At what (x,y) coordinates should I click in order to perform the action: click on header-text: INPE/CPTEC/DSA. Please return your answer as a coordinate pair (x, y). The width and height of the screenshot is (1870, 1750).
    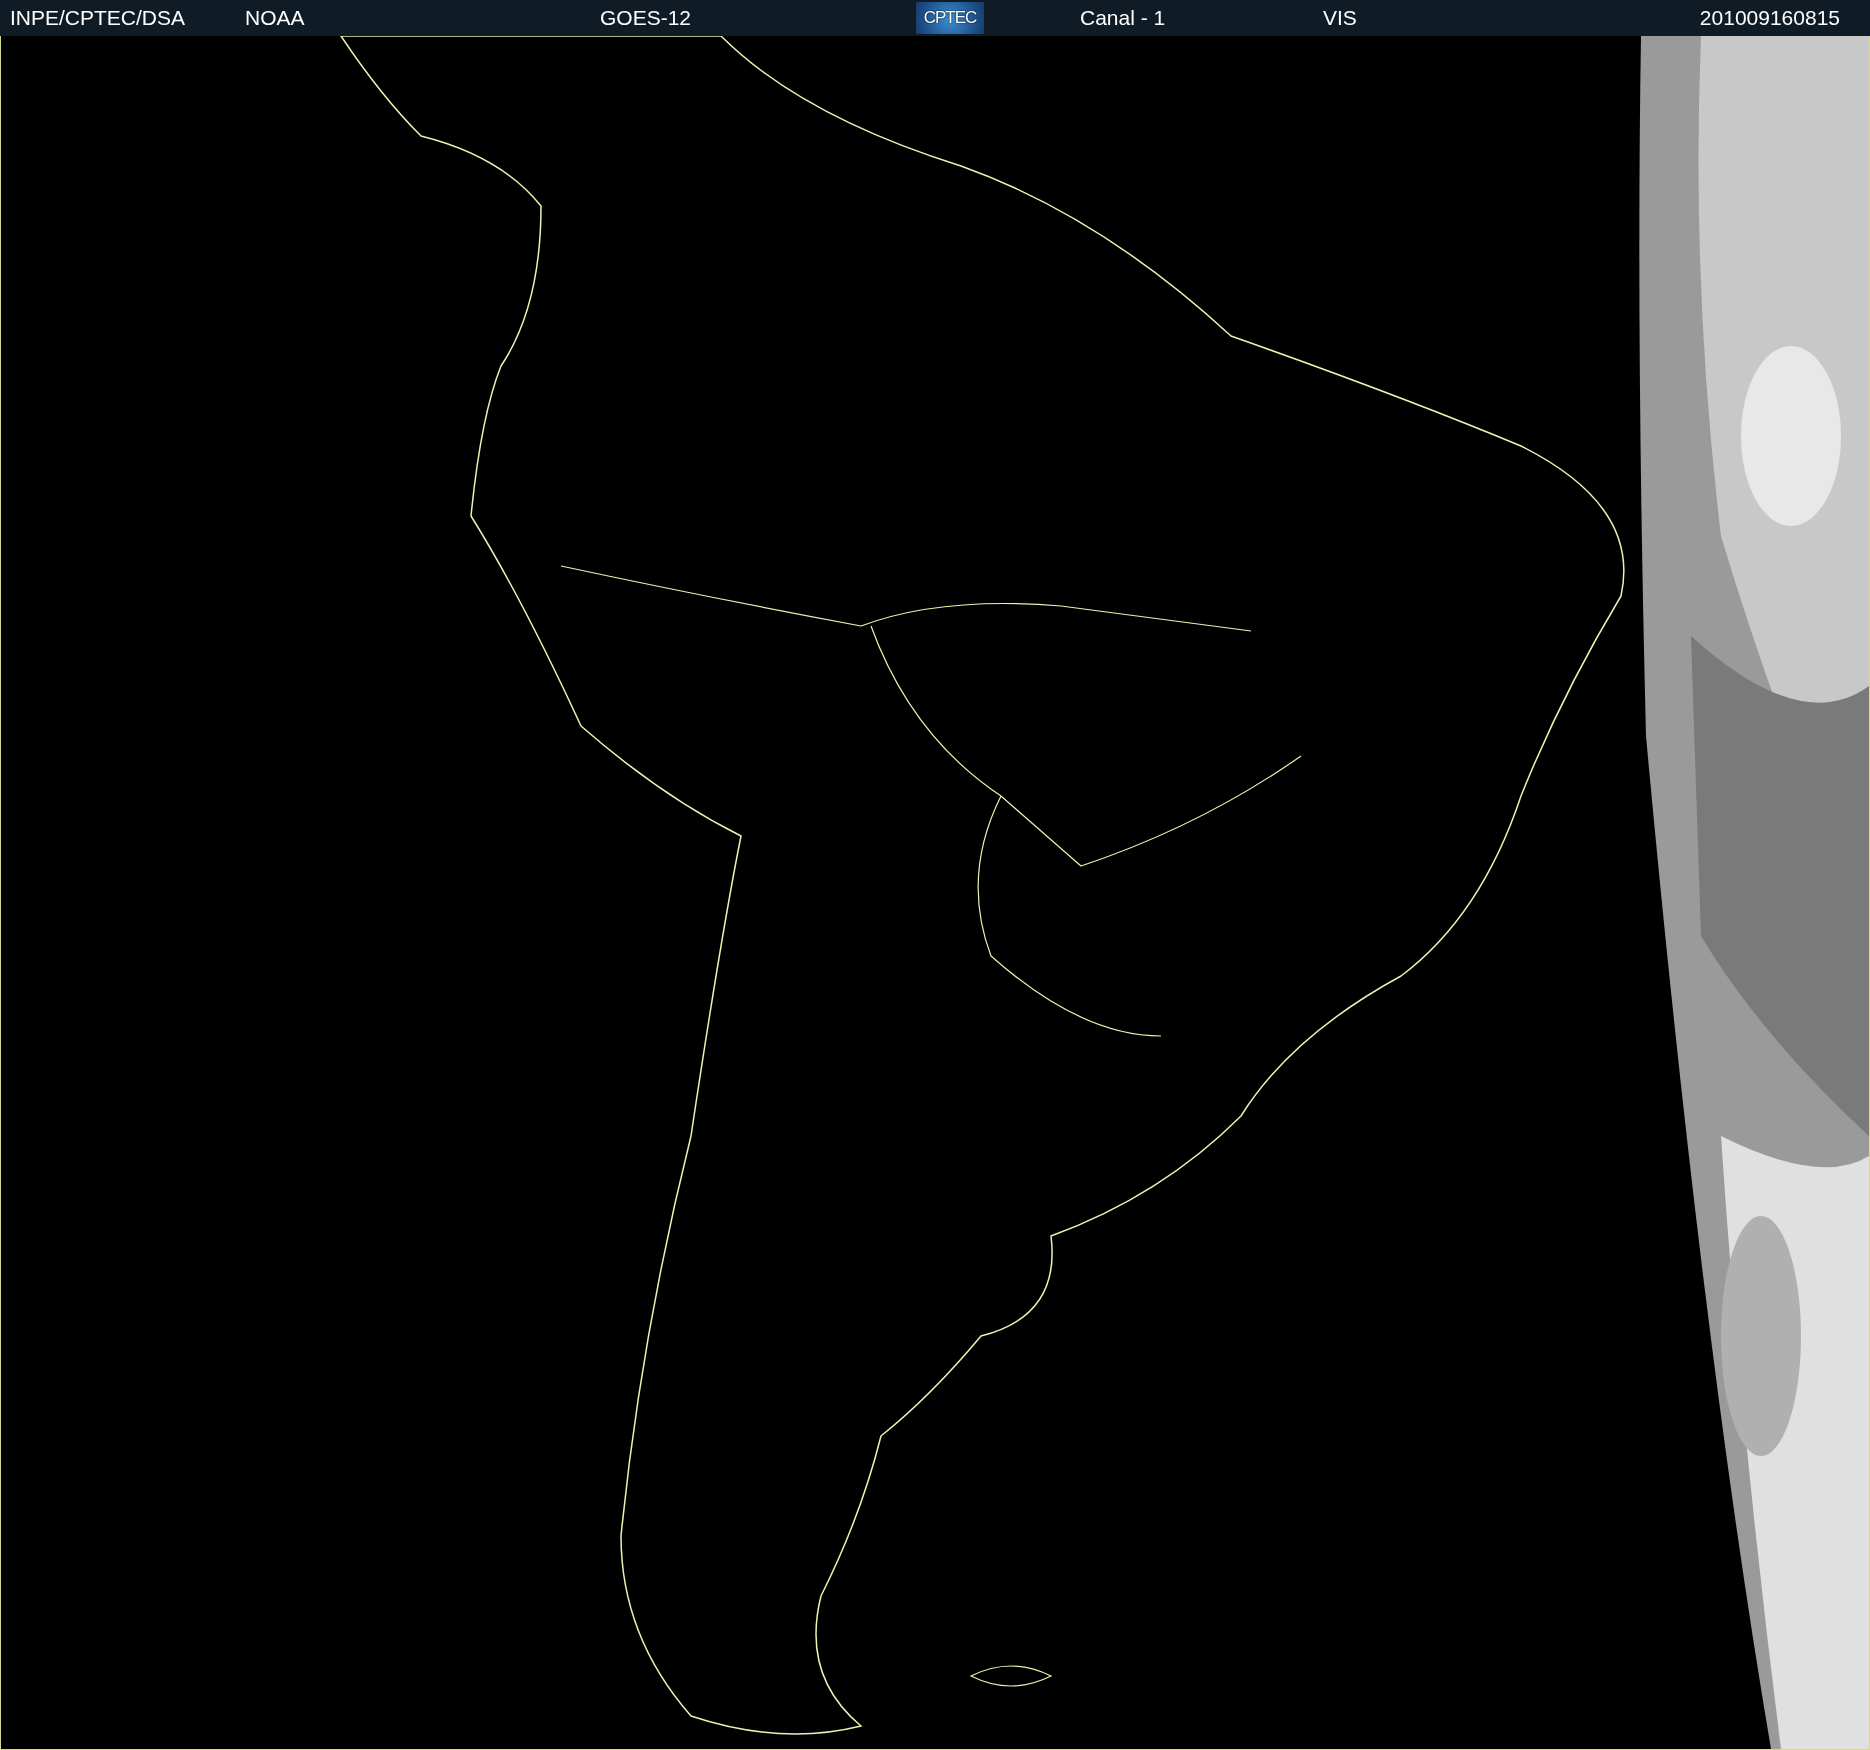
    Looking at the image, I should click on (98, 18).